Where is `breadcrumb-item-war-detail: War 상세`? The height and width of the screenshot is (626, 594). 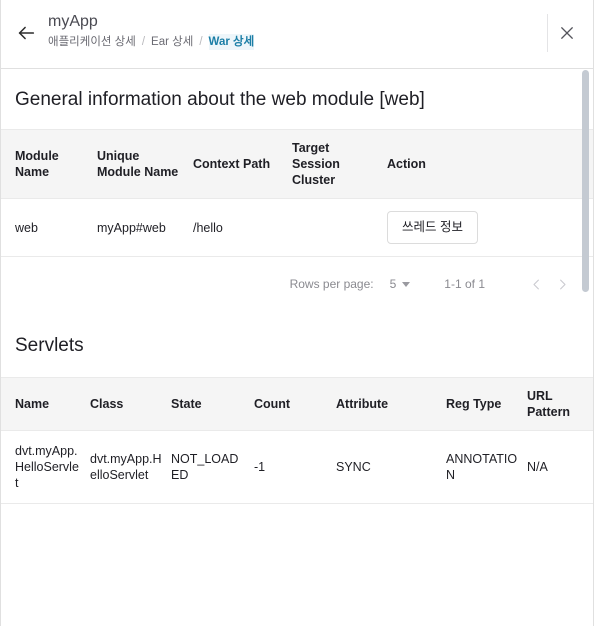 breadcrumb-item-war-detail: War 상세 is located at coordinates (231, 42).